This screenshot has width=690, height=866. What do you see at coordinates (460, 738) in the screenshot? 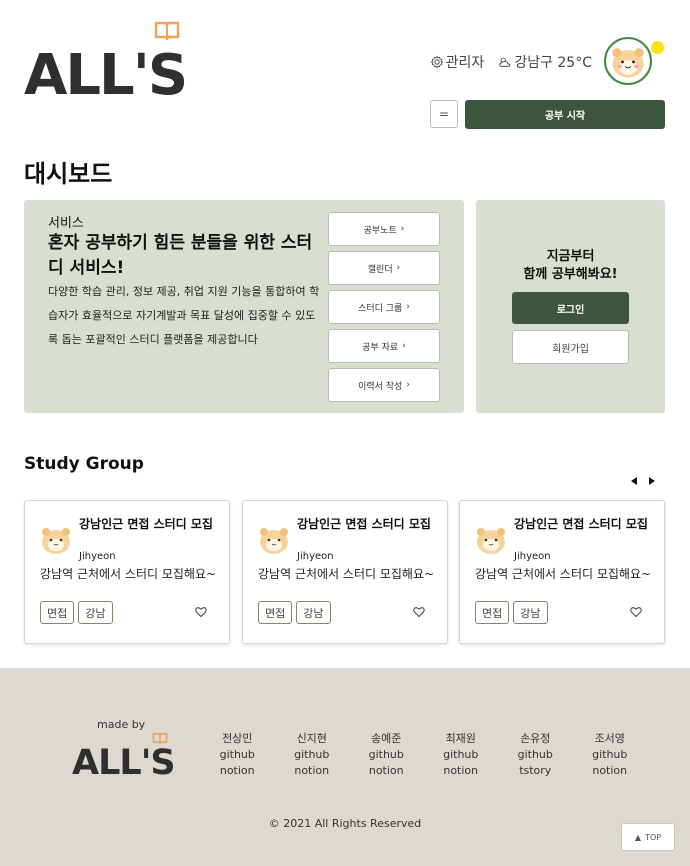
I see `member-name: 최재원` at bounding box center [460, 738].